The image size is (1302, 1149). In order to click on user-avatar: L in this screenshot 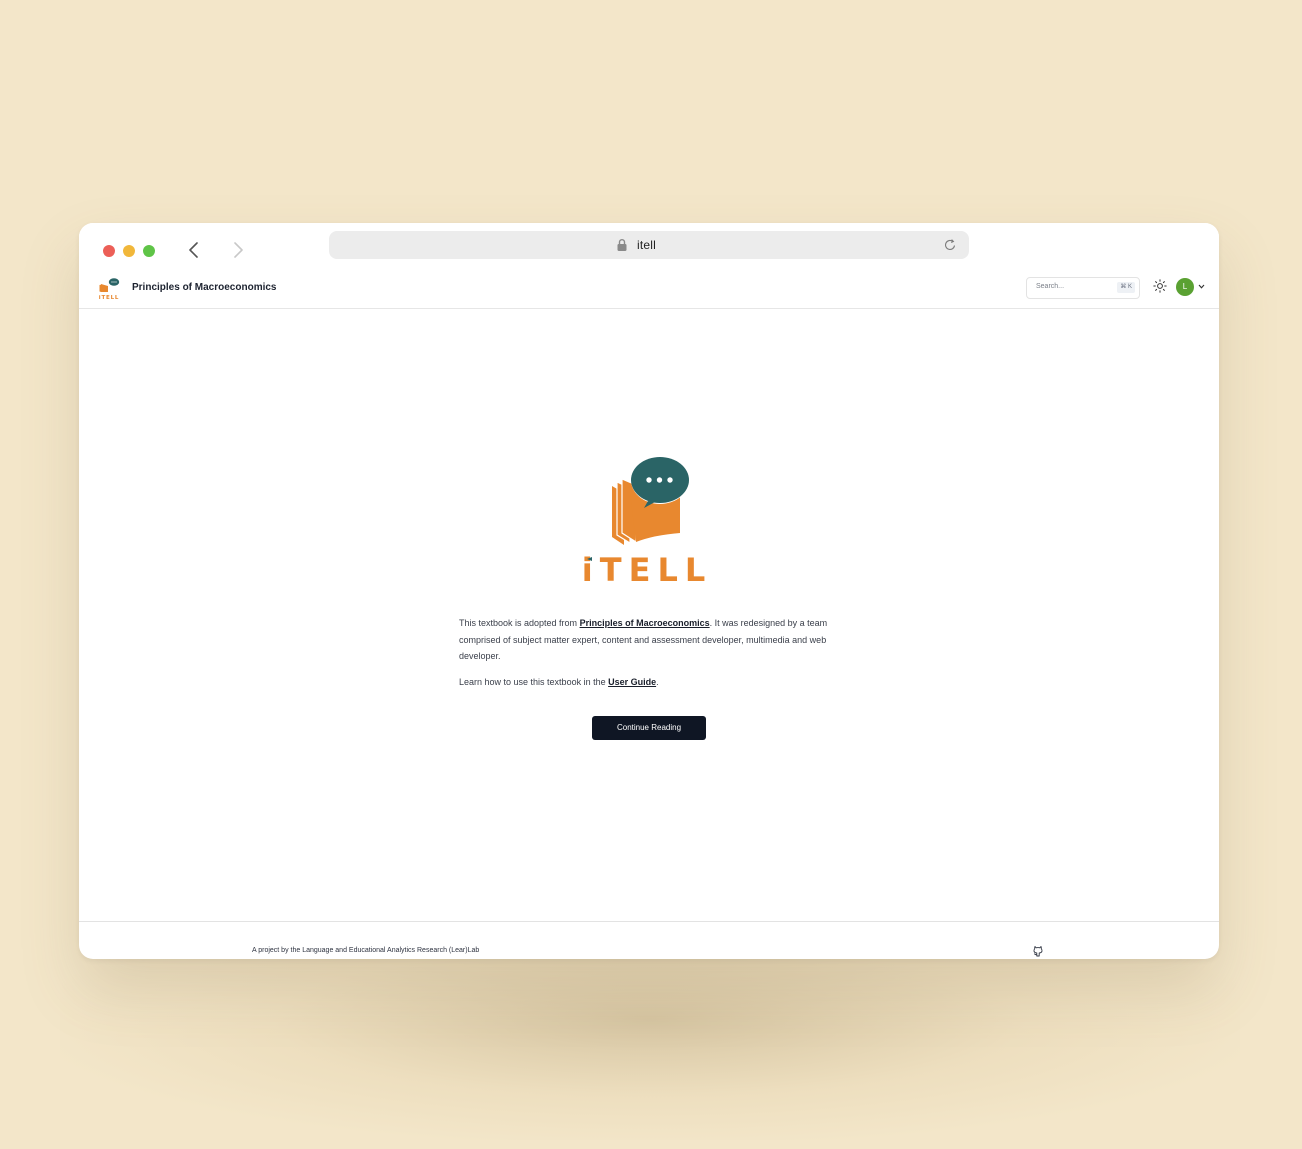, I will do `click(1185, 287)`.